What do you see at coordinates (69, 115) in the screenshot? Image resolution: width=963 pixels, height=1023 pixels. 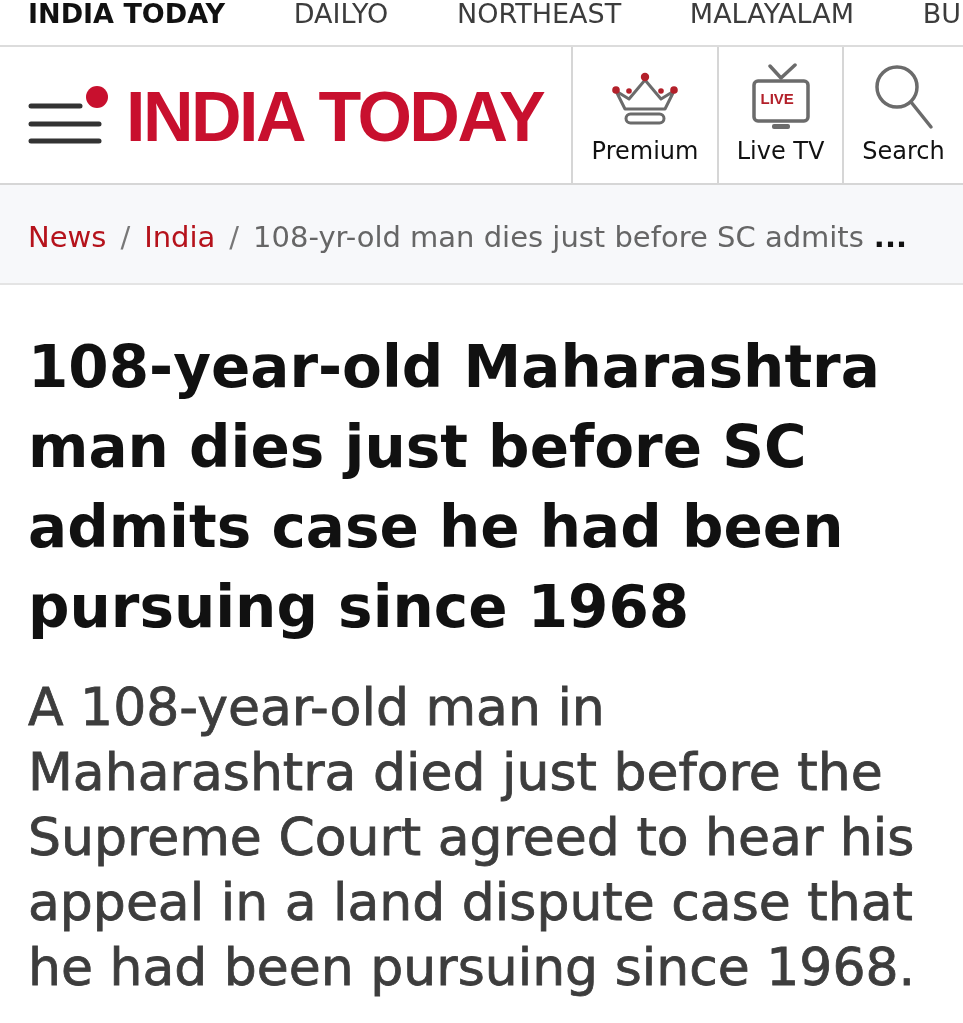 I see `menu-icon` at bounding box center [69, 115].